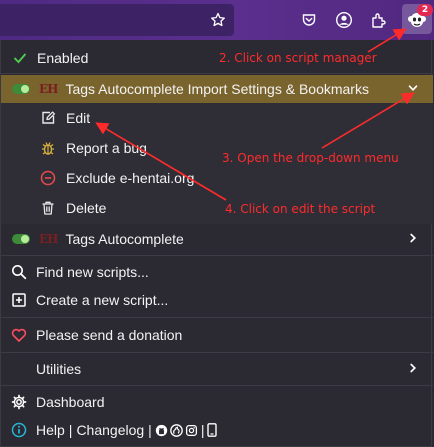 The image size is (434, 447). What do you see at coordinates (63, 58) in the screenshot?
I see `enabled-label: Enabled` at bounding box center [63, 58].